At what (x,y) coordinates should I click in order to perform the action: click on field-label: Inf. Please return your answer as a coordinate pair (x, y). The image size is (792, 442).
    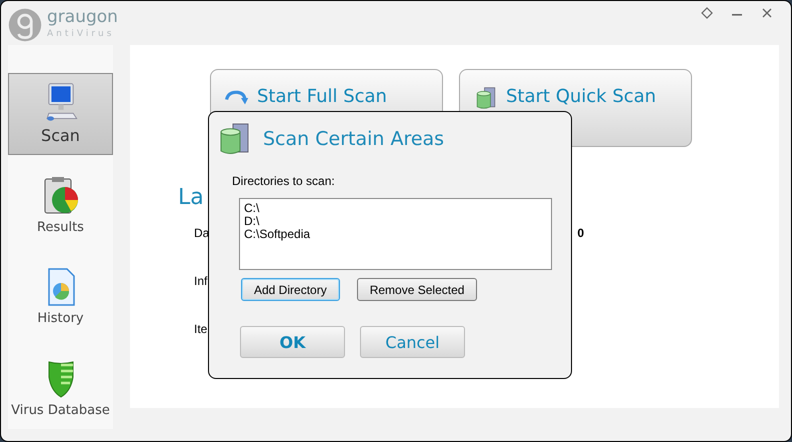
    Looking at the image, I should click on (201, 282).